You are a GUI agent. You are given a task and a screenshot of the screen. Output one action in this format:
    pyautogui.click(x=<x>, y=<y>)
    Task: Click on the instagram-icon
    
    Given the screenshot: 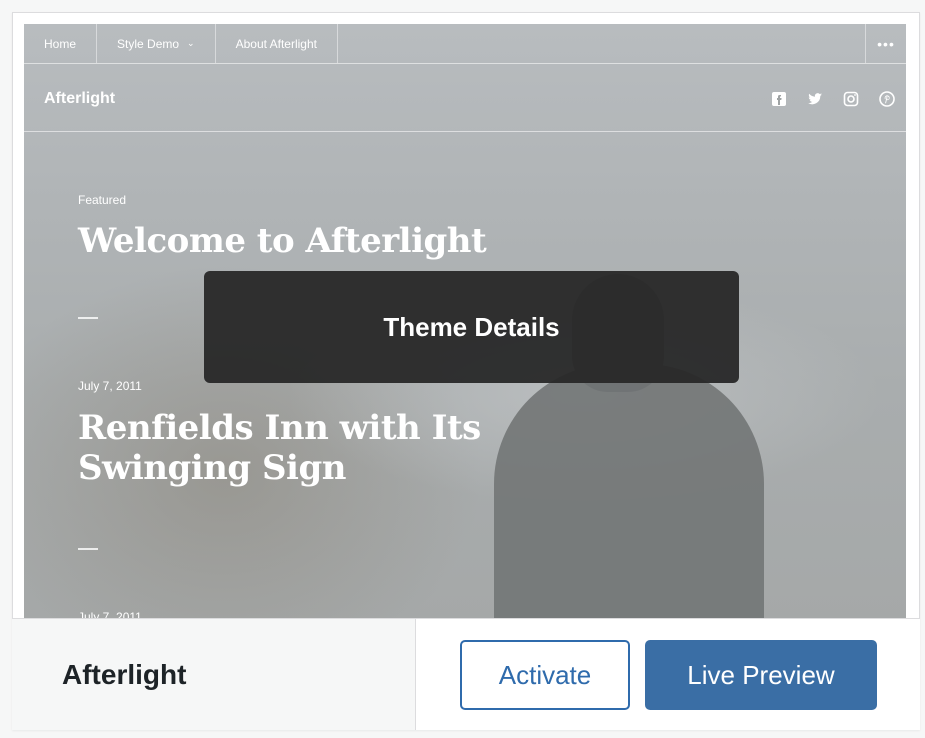 What is the action you would take?
    pyautogui.click(x=851, y=99)
    